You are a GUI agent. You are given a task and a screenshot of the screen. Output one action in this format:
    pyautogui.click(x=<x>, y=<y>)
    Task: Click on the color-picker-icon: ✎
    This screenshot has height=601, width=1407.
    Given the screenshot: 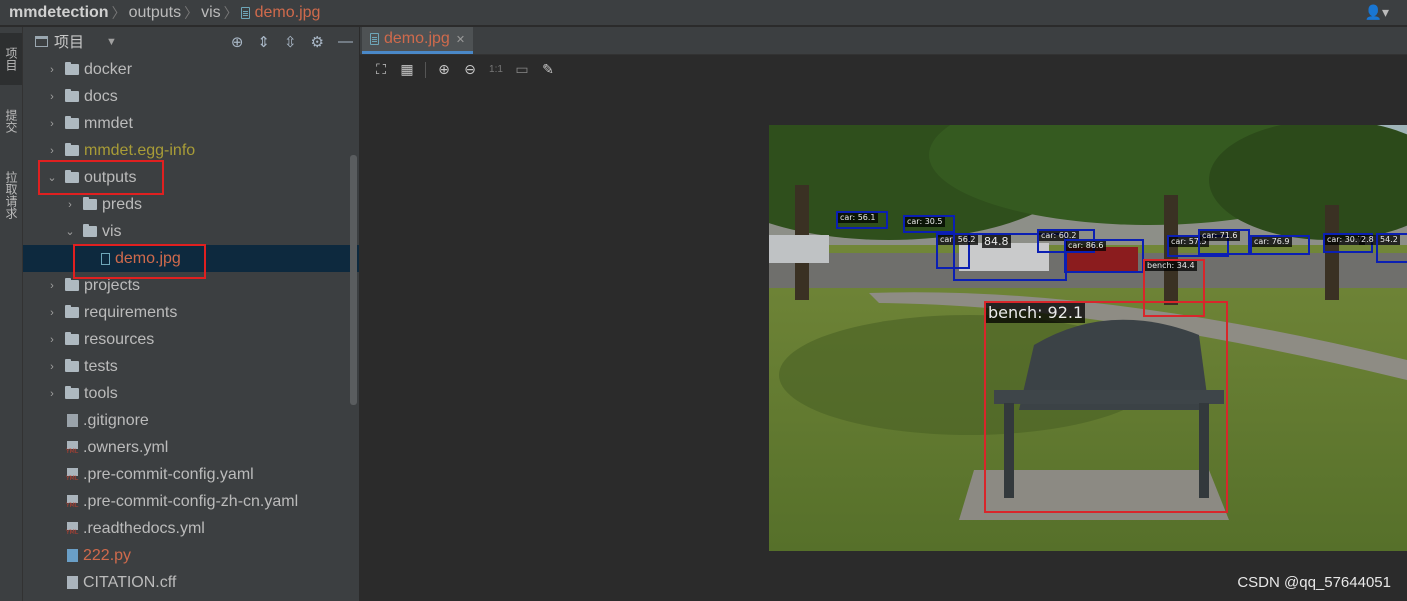 What is the action you would take?
    pyautogui.click(x=548, y=69)
    